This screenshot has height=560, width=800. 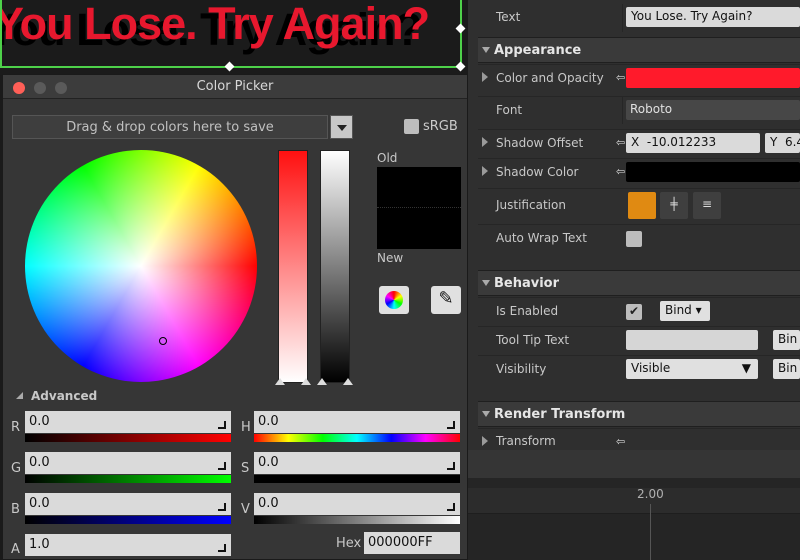 I want to click on is-enabled-row: Is Enabled ✔ Bind ▾, so click(x=639, y=311).